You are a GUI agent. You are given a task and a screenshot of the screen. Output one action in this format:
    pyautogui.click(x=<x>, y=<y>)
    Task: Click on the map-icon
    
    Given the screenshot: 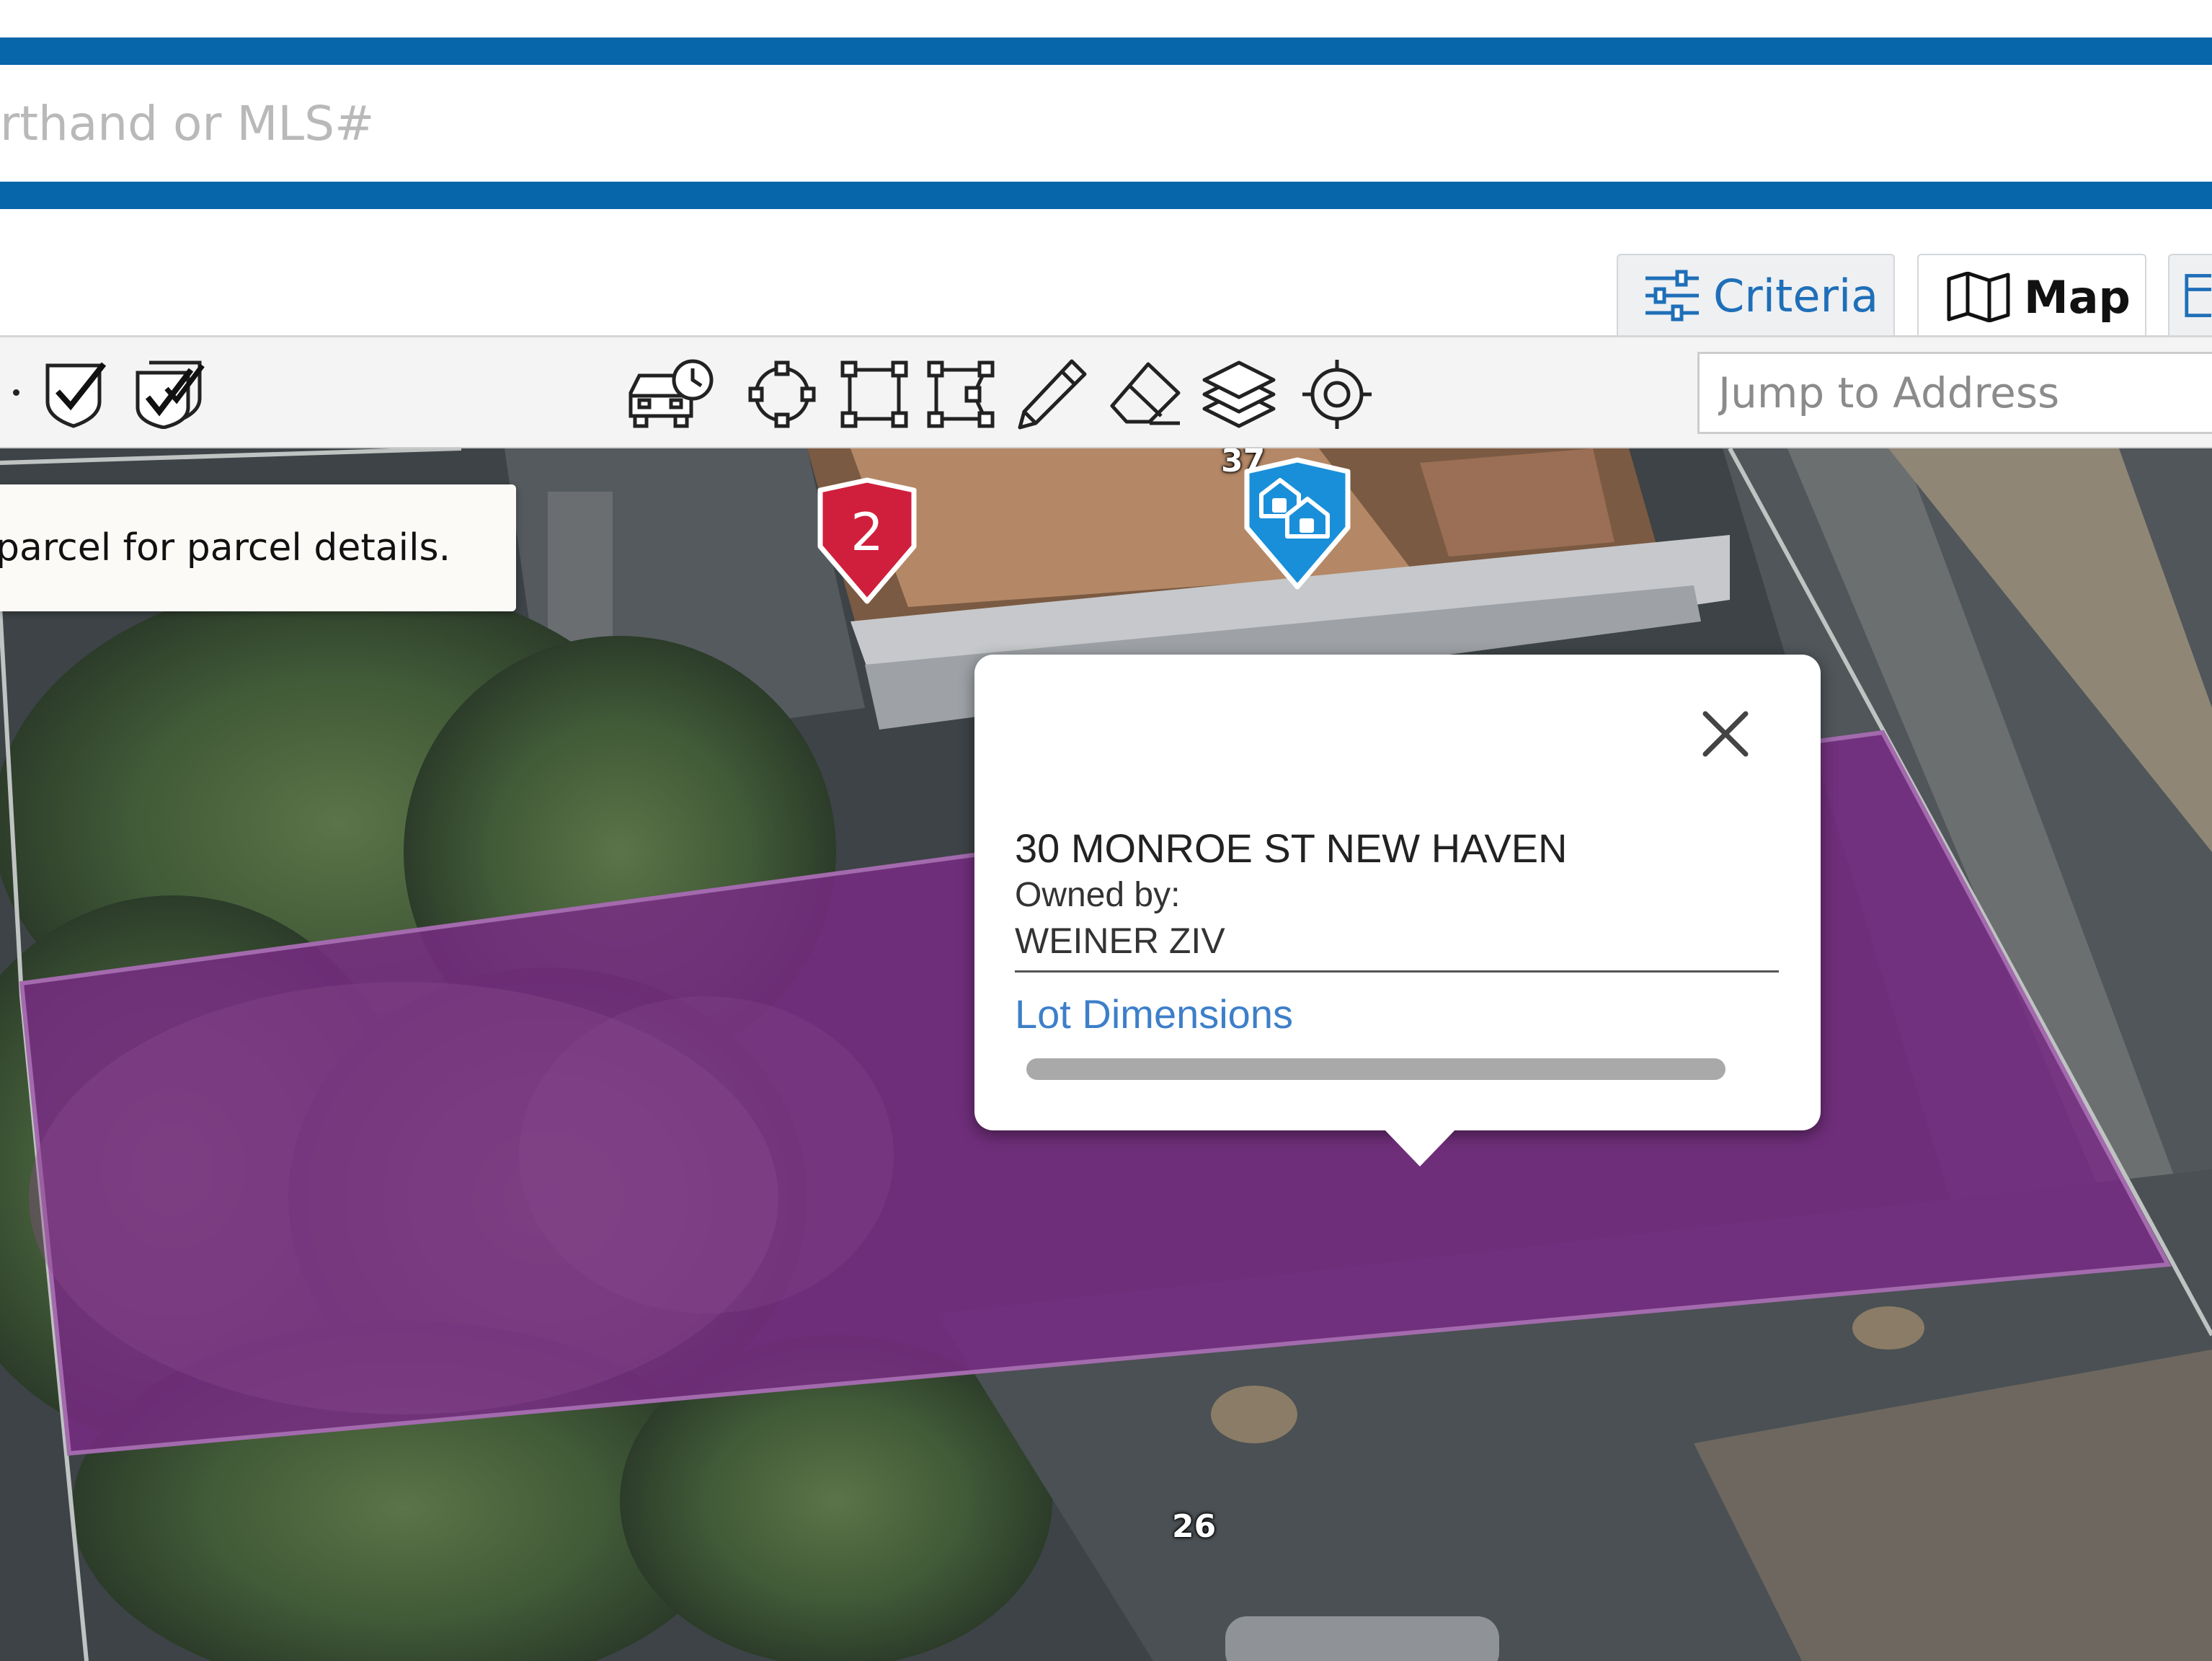 What is the action you would take?
    pyautogui.click(x=1978, y=297)
    